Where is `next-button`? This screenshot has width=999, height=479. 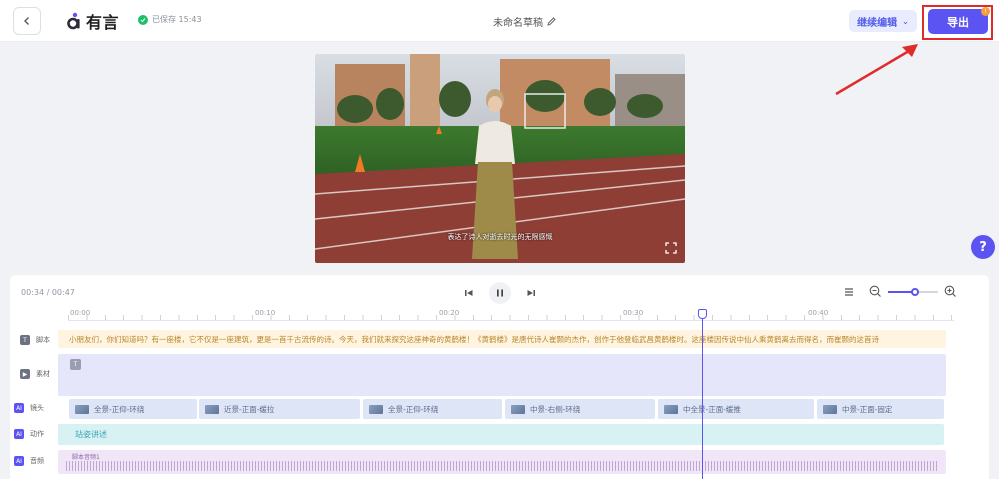 next-button is located at coordinates (531, 293).